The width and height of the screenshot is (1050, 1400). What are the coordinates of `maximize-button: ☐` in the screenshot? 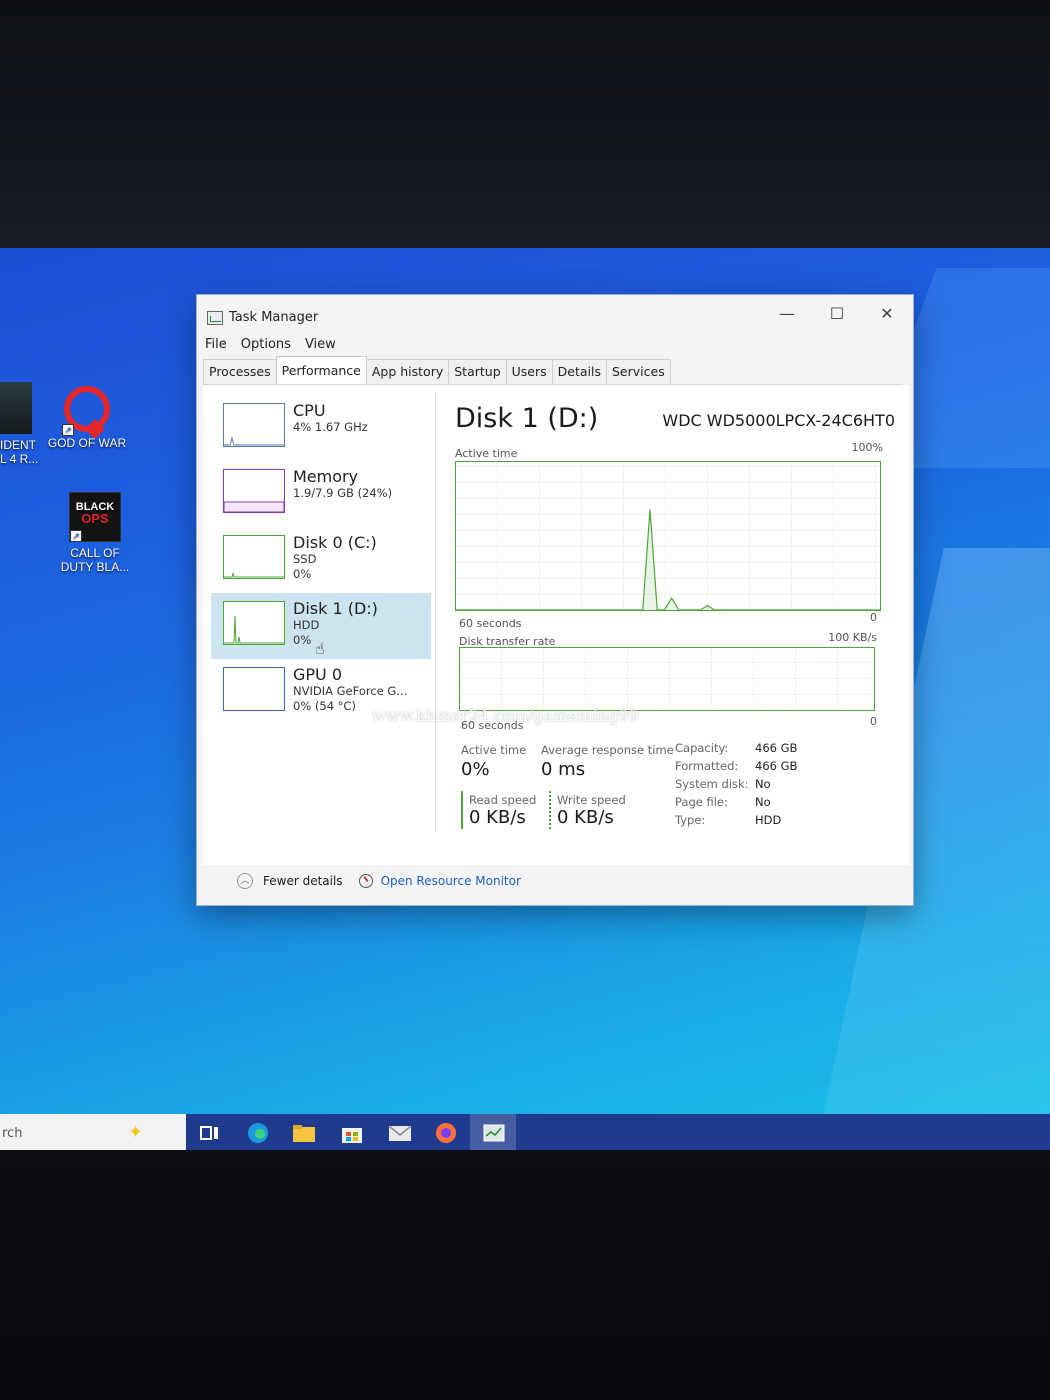 It's located at (837, 314).